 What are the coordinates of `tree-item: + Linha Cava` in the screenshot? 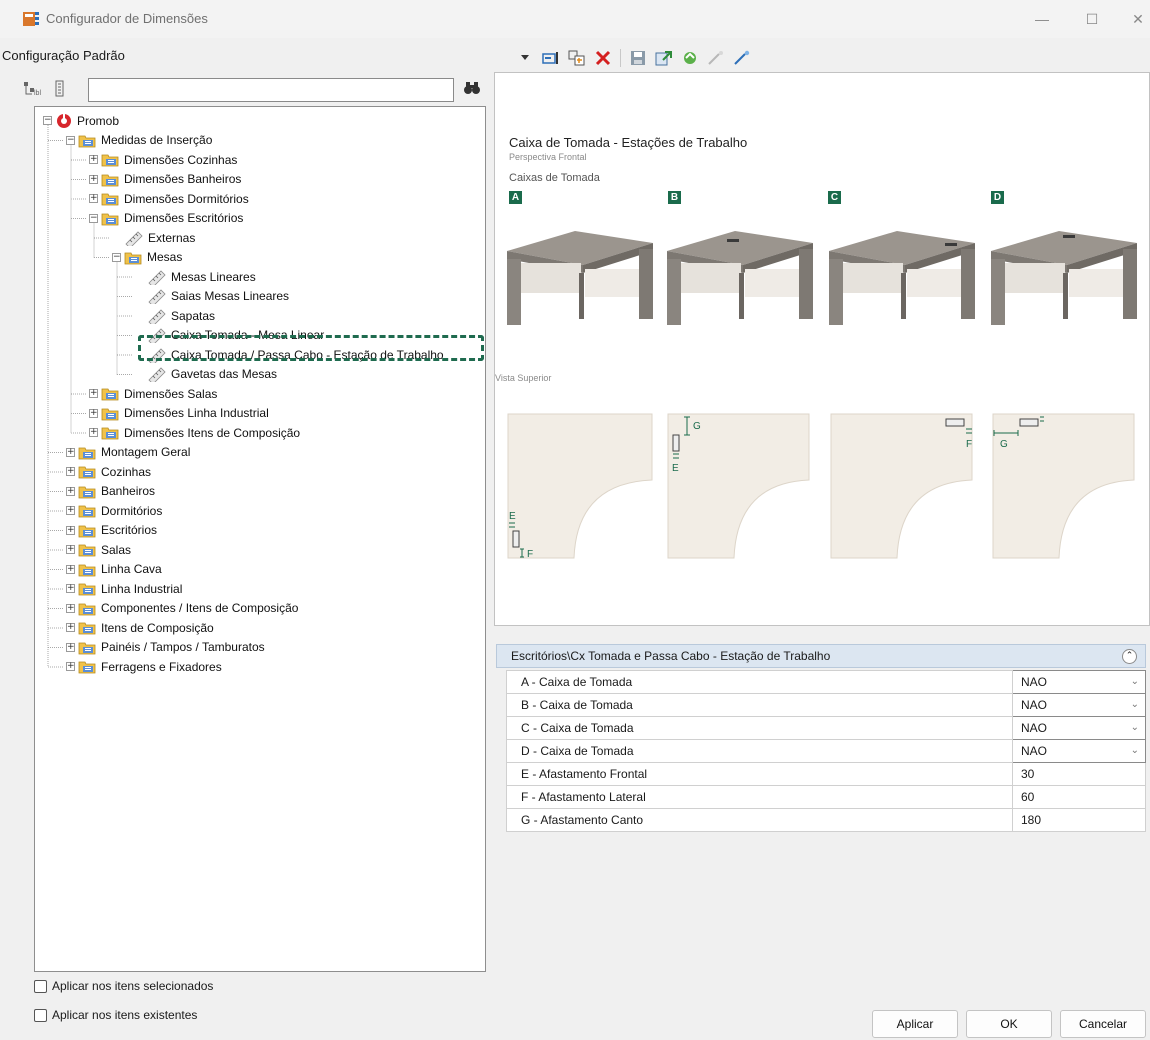 It's located at (114, 569).